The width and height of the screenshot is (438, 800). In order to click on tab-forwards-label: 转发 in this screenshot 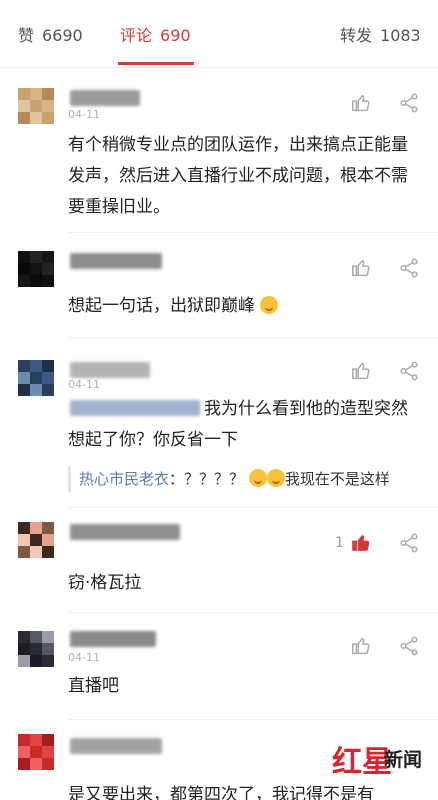, I will do `click(356, 35)`.